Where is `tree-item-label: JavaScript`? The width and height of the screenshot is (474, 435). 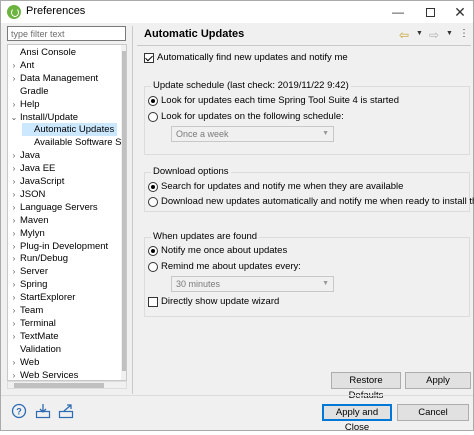 tree-item-label: JavaScript is located at coordinates (42, 181).